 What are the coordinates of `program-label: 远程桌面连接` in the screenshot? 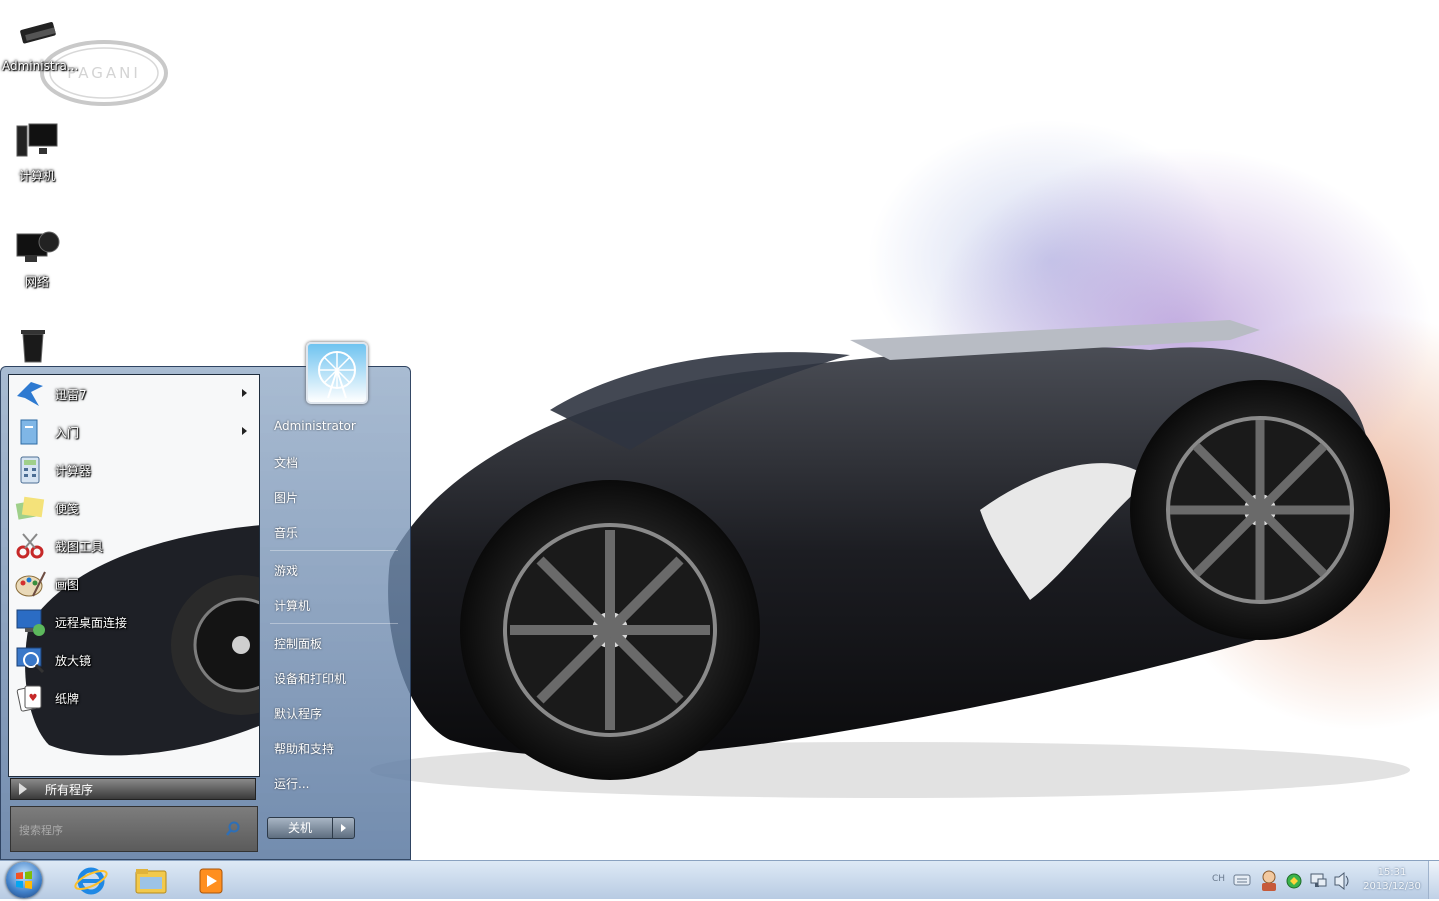 It's located at (91, 622).